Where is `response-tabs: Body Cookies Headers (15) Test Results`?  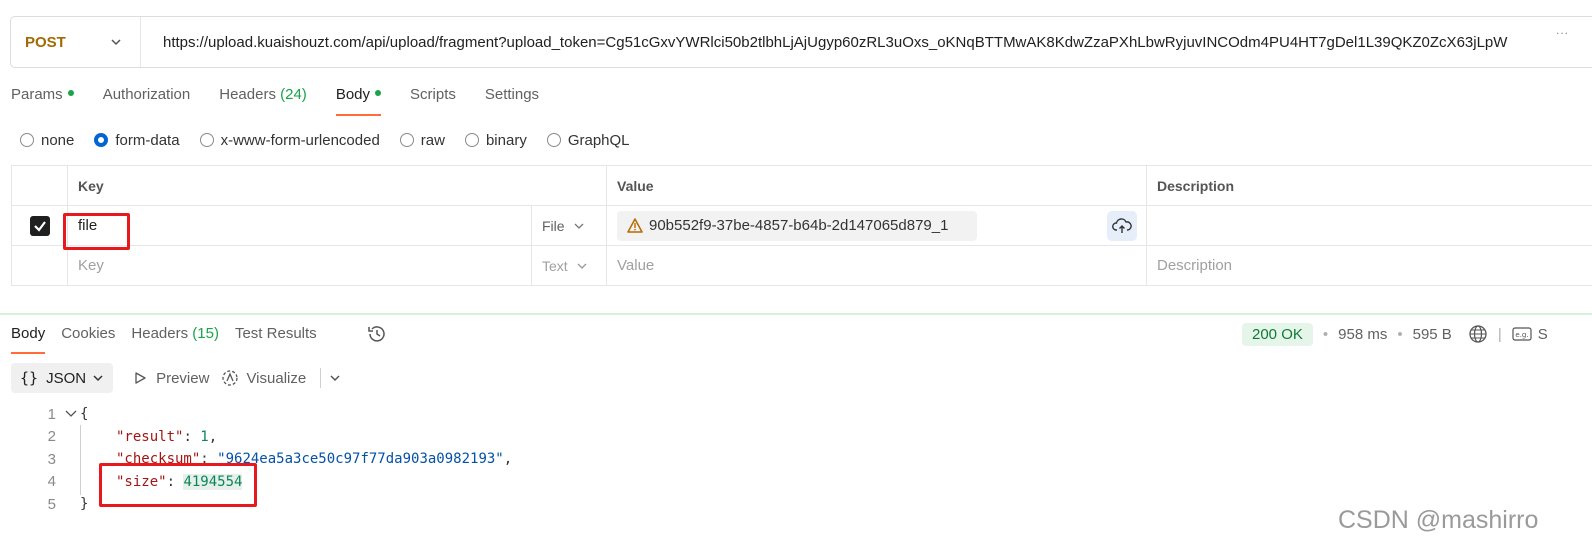
response-tabs: Body Cookies Headers (15) Test Results is located at coordinates (172, 338).